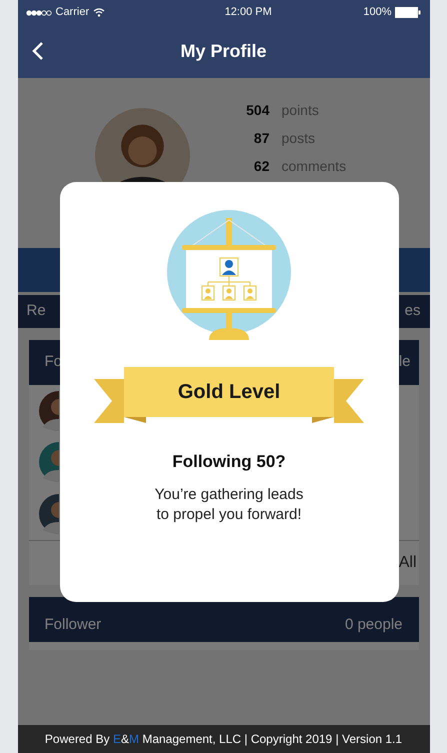 The height and width of the screenshot is (753, 447). Describe the element at coordinates (229, 504) in the screenshot. I see `modal-message: You’re gathering leads to propel you forward!` at that location.